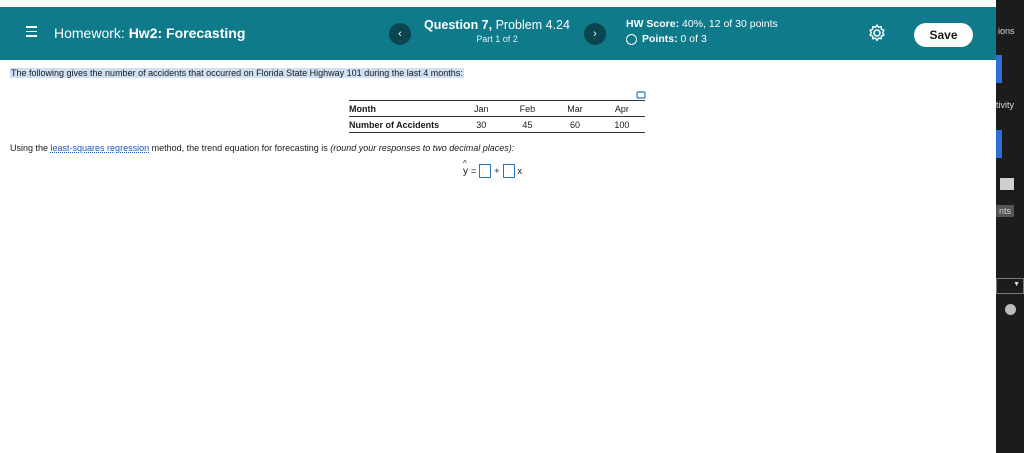  I want to click on hw-score-value: 40%, 12 of 30 points, so click(730, 24).